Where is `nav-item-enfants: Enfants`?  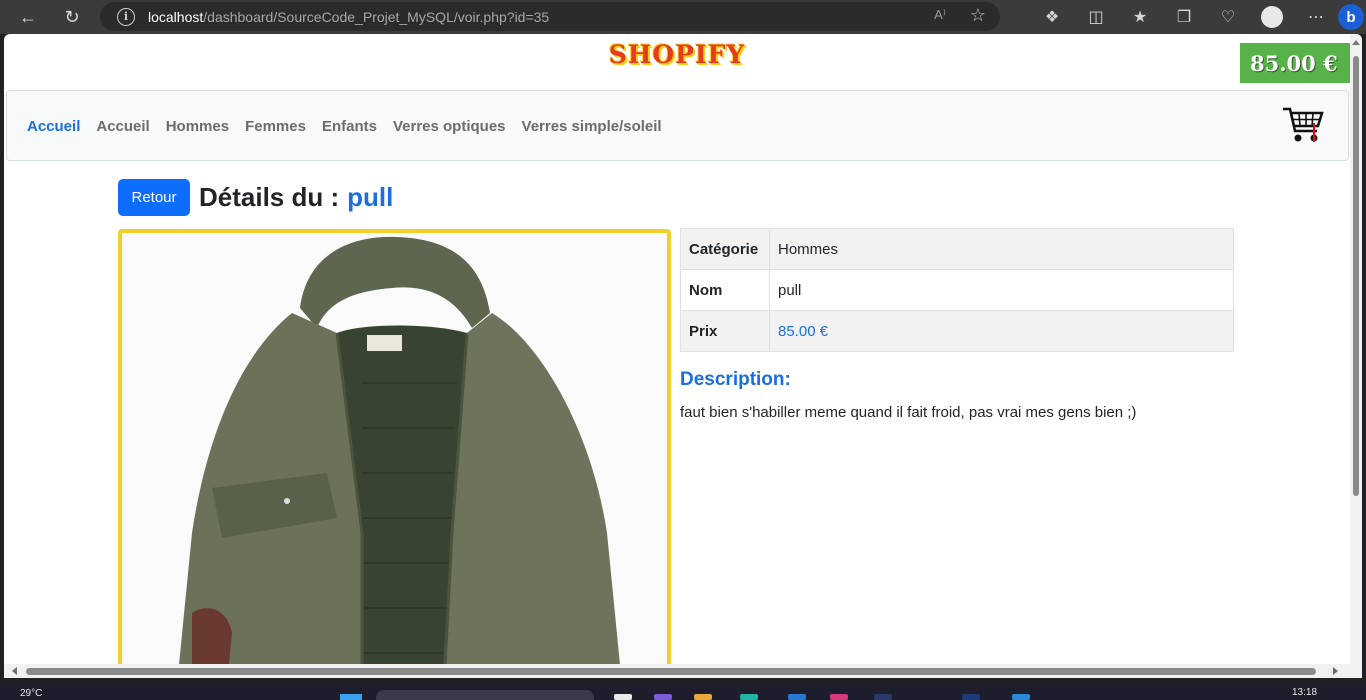
nav-item-enfants: Enfants is located at coordinates (349, 126).